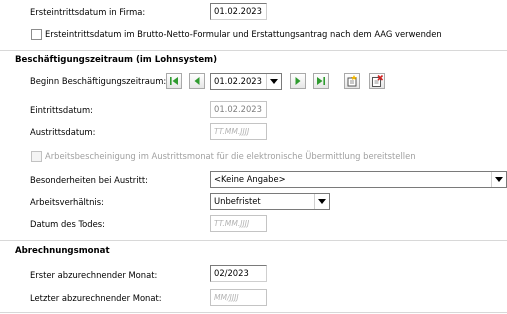 This screenshot has width=507, height=314. I want to click on last-record-icon, so click(321, 81).